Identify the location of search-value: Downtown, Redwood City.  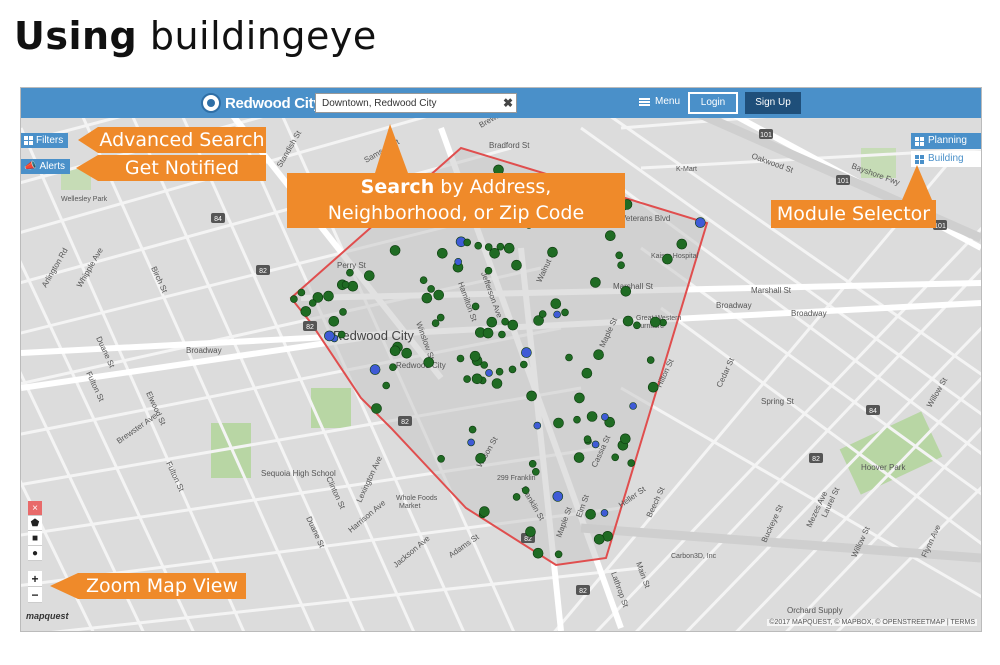
(408, 103).